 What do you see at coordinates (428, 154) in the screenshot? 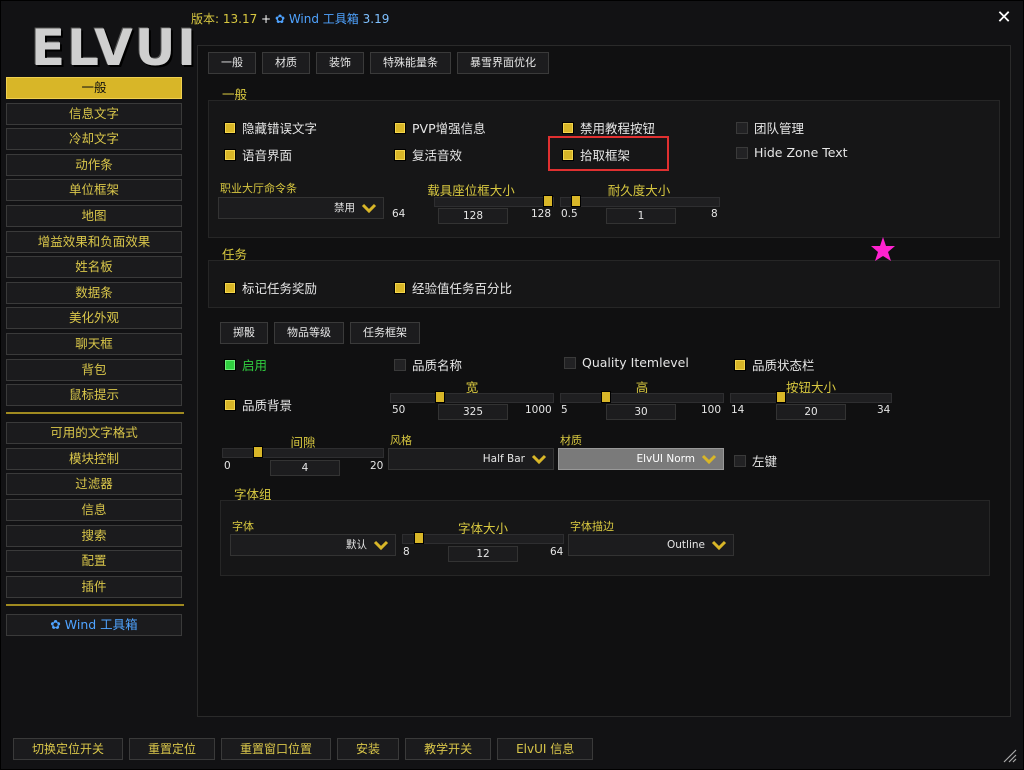
I see `checkbox-resurrect-sound: 复活音效` at bounding box center [428, 154].